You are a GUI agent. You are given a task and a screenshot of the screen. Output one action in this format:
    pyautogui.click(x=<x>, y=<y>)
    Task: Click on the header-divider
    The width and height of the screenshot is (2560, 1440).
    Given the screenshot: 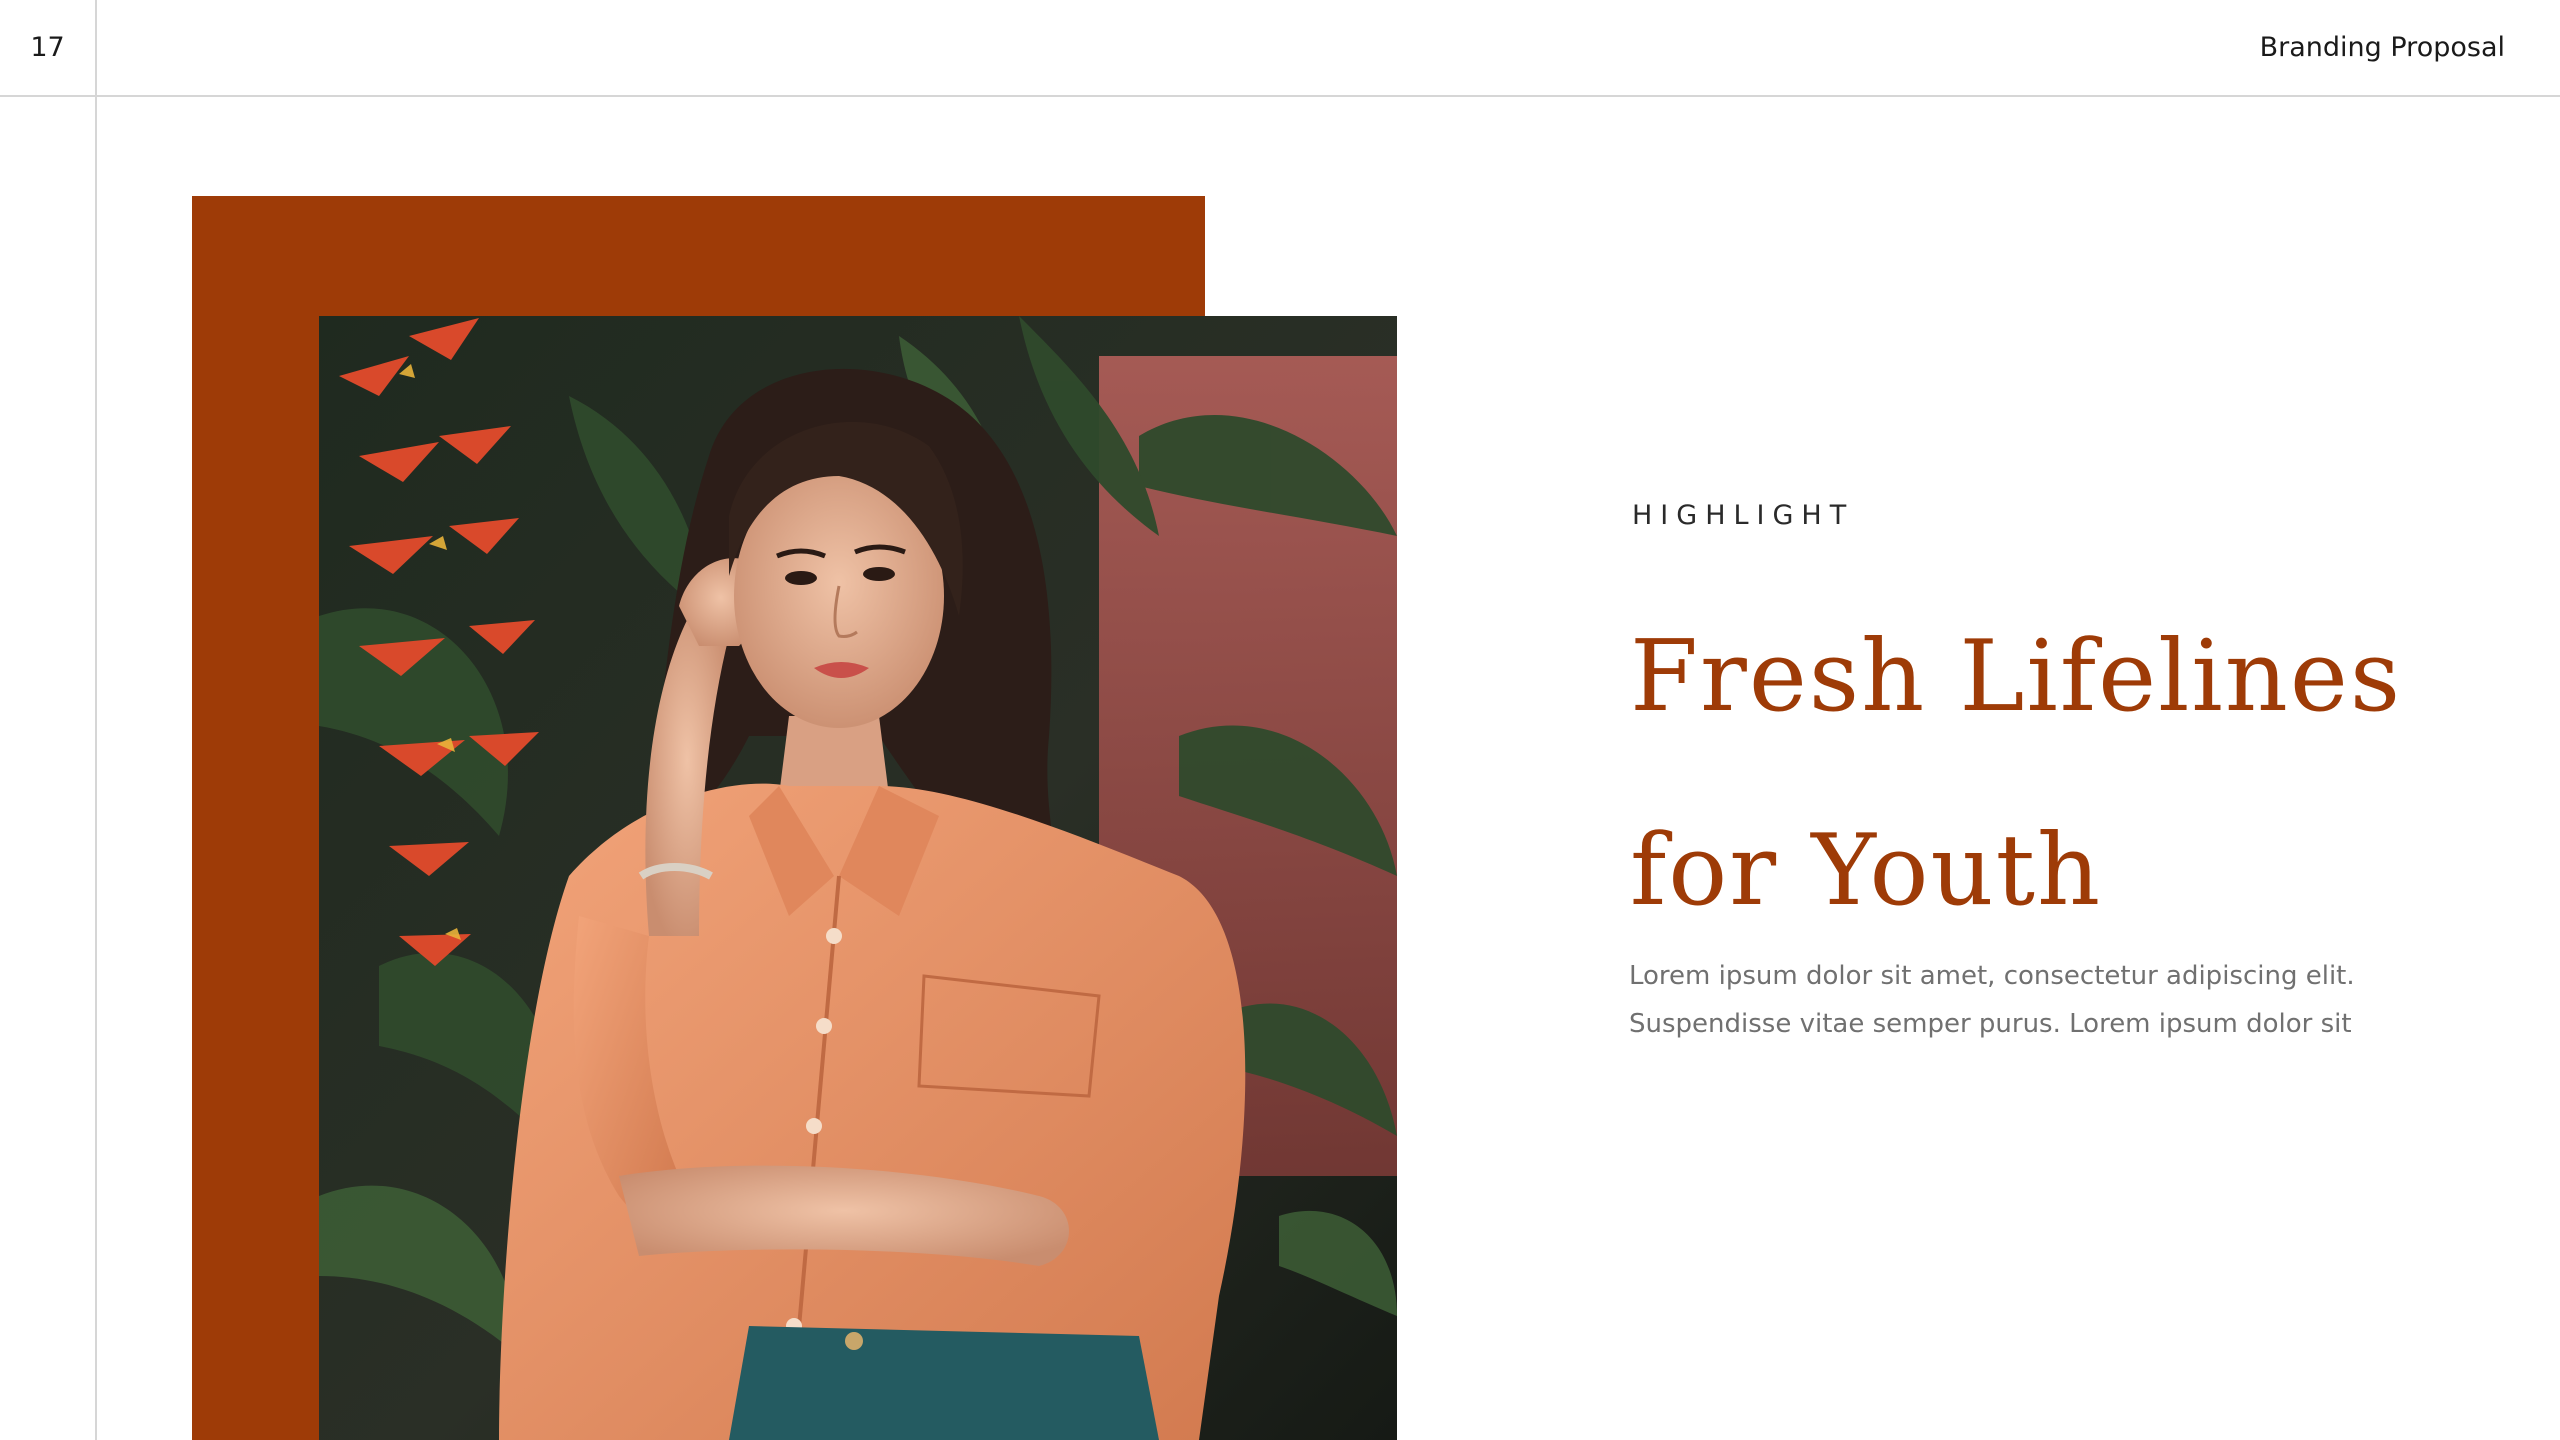 What is the action you would take?
    pyautogui.click(x=1280, y=96)
    